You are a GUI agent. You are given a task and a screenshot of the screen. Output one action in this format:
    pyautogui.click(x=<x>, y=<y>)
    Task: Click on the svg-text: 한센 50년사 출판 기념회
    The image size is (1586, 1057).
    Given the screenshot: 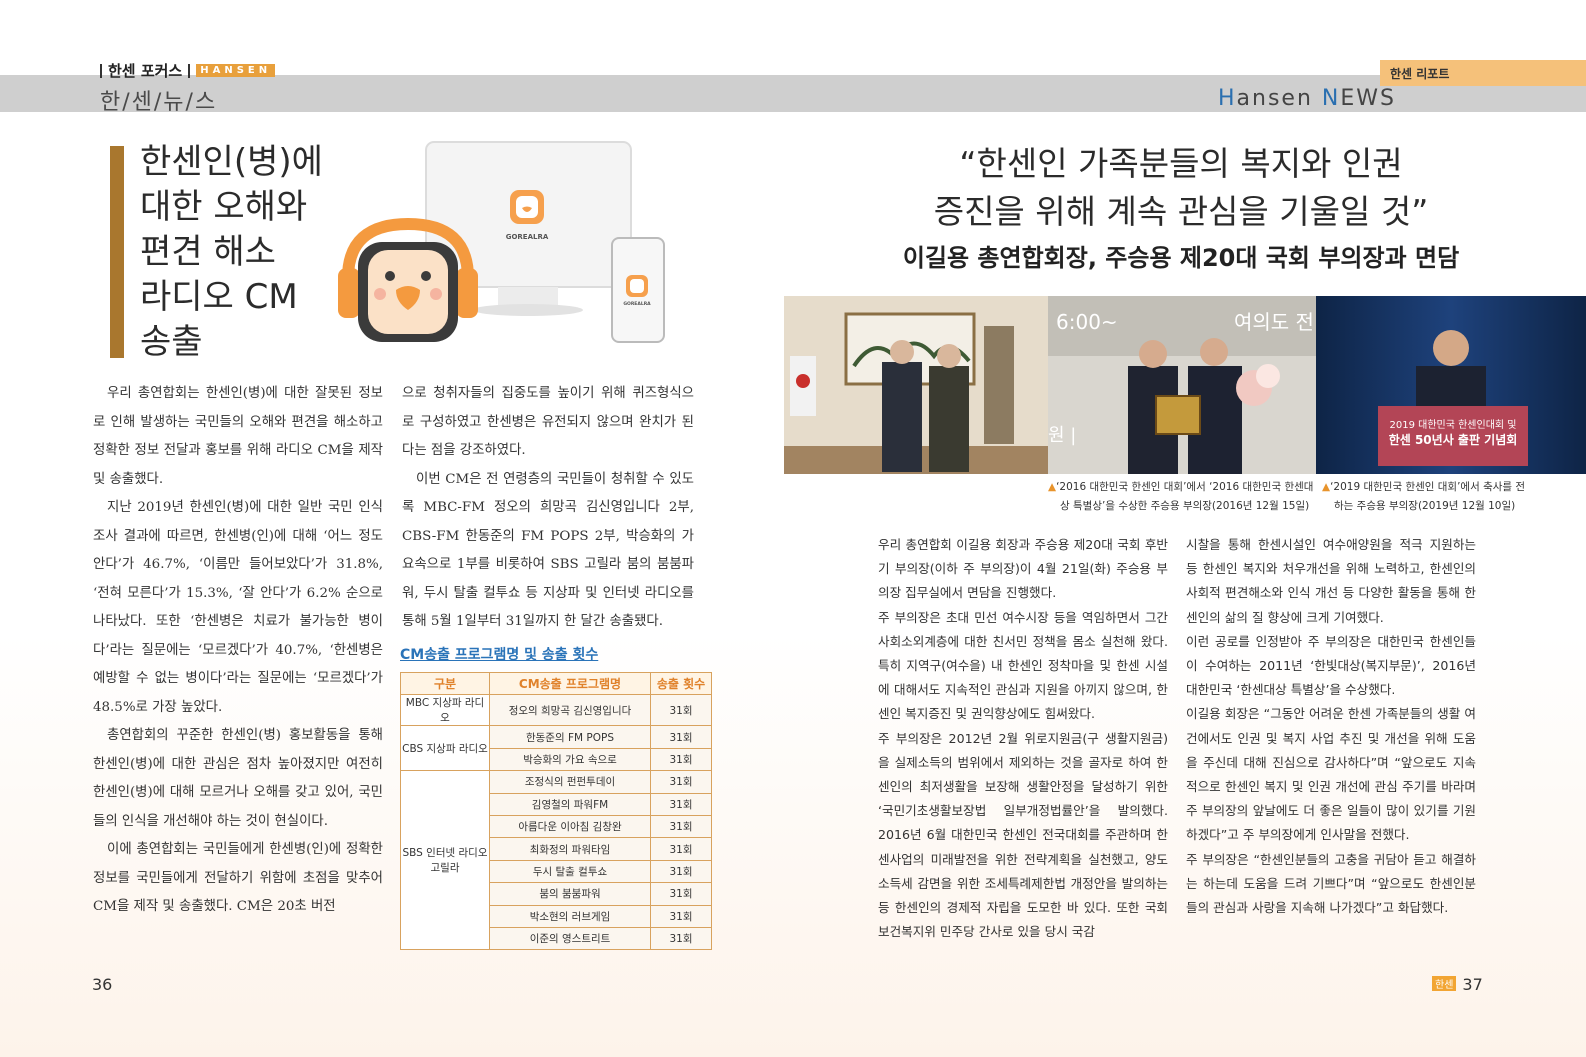 What is the action you would take?
    pyautogui.click(x=1453, y=439)
    